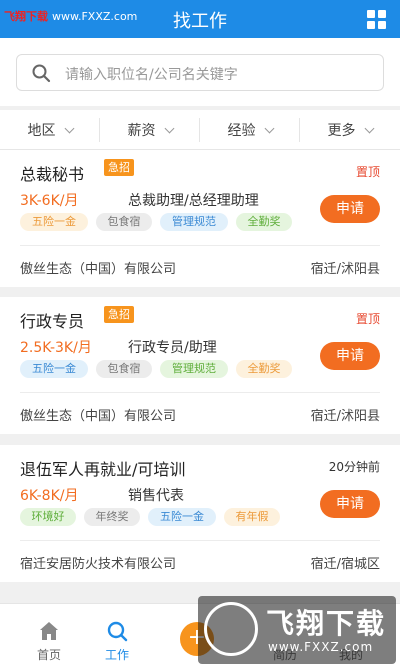 The image size is (400, 667). What do you see at coordinates (321, 647) in the screenshot?
I see `watermark-site: www.FXXZ.com` at bounding box center [321, 647].